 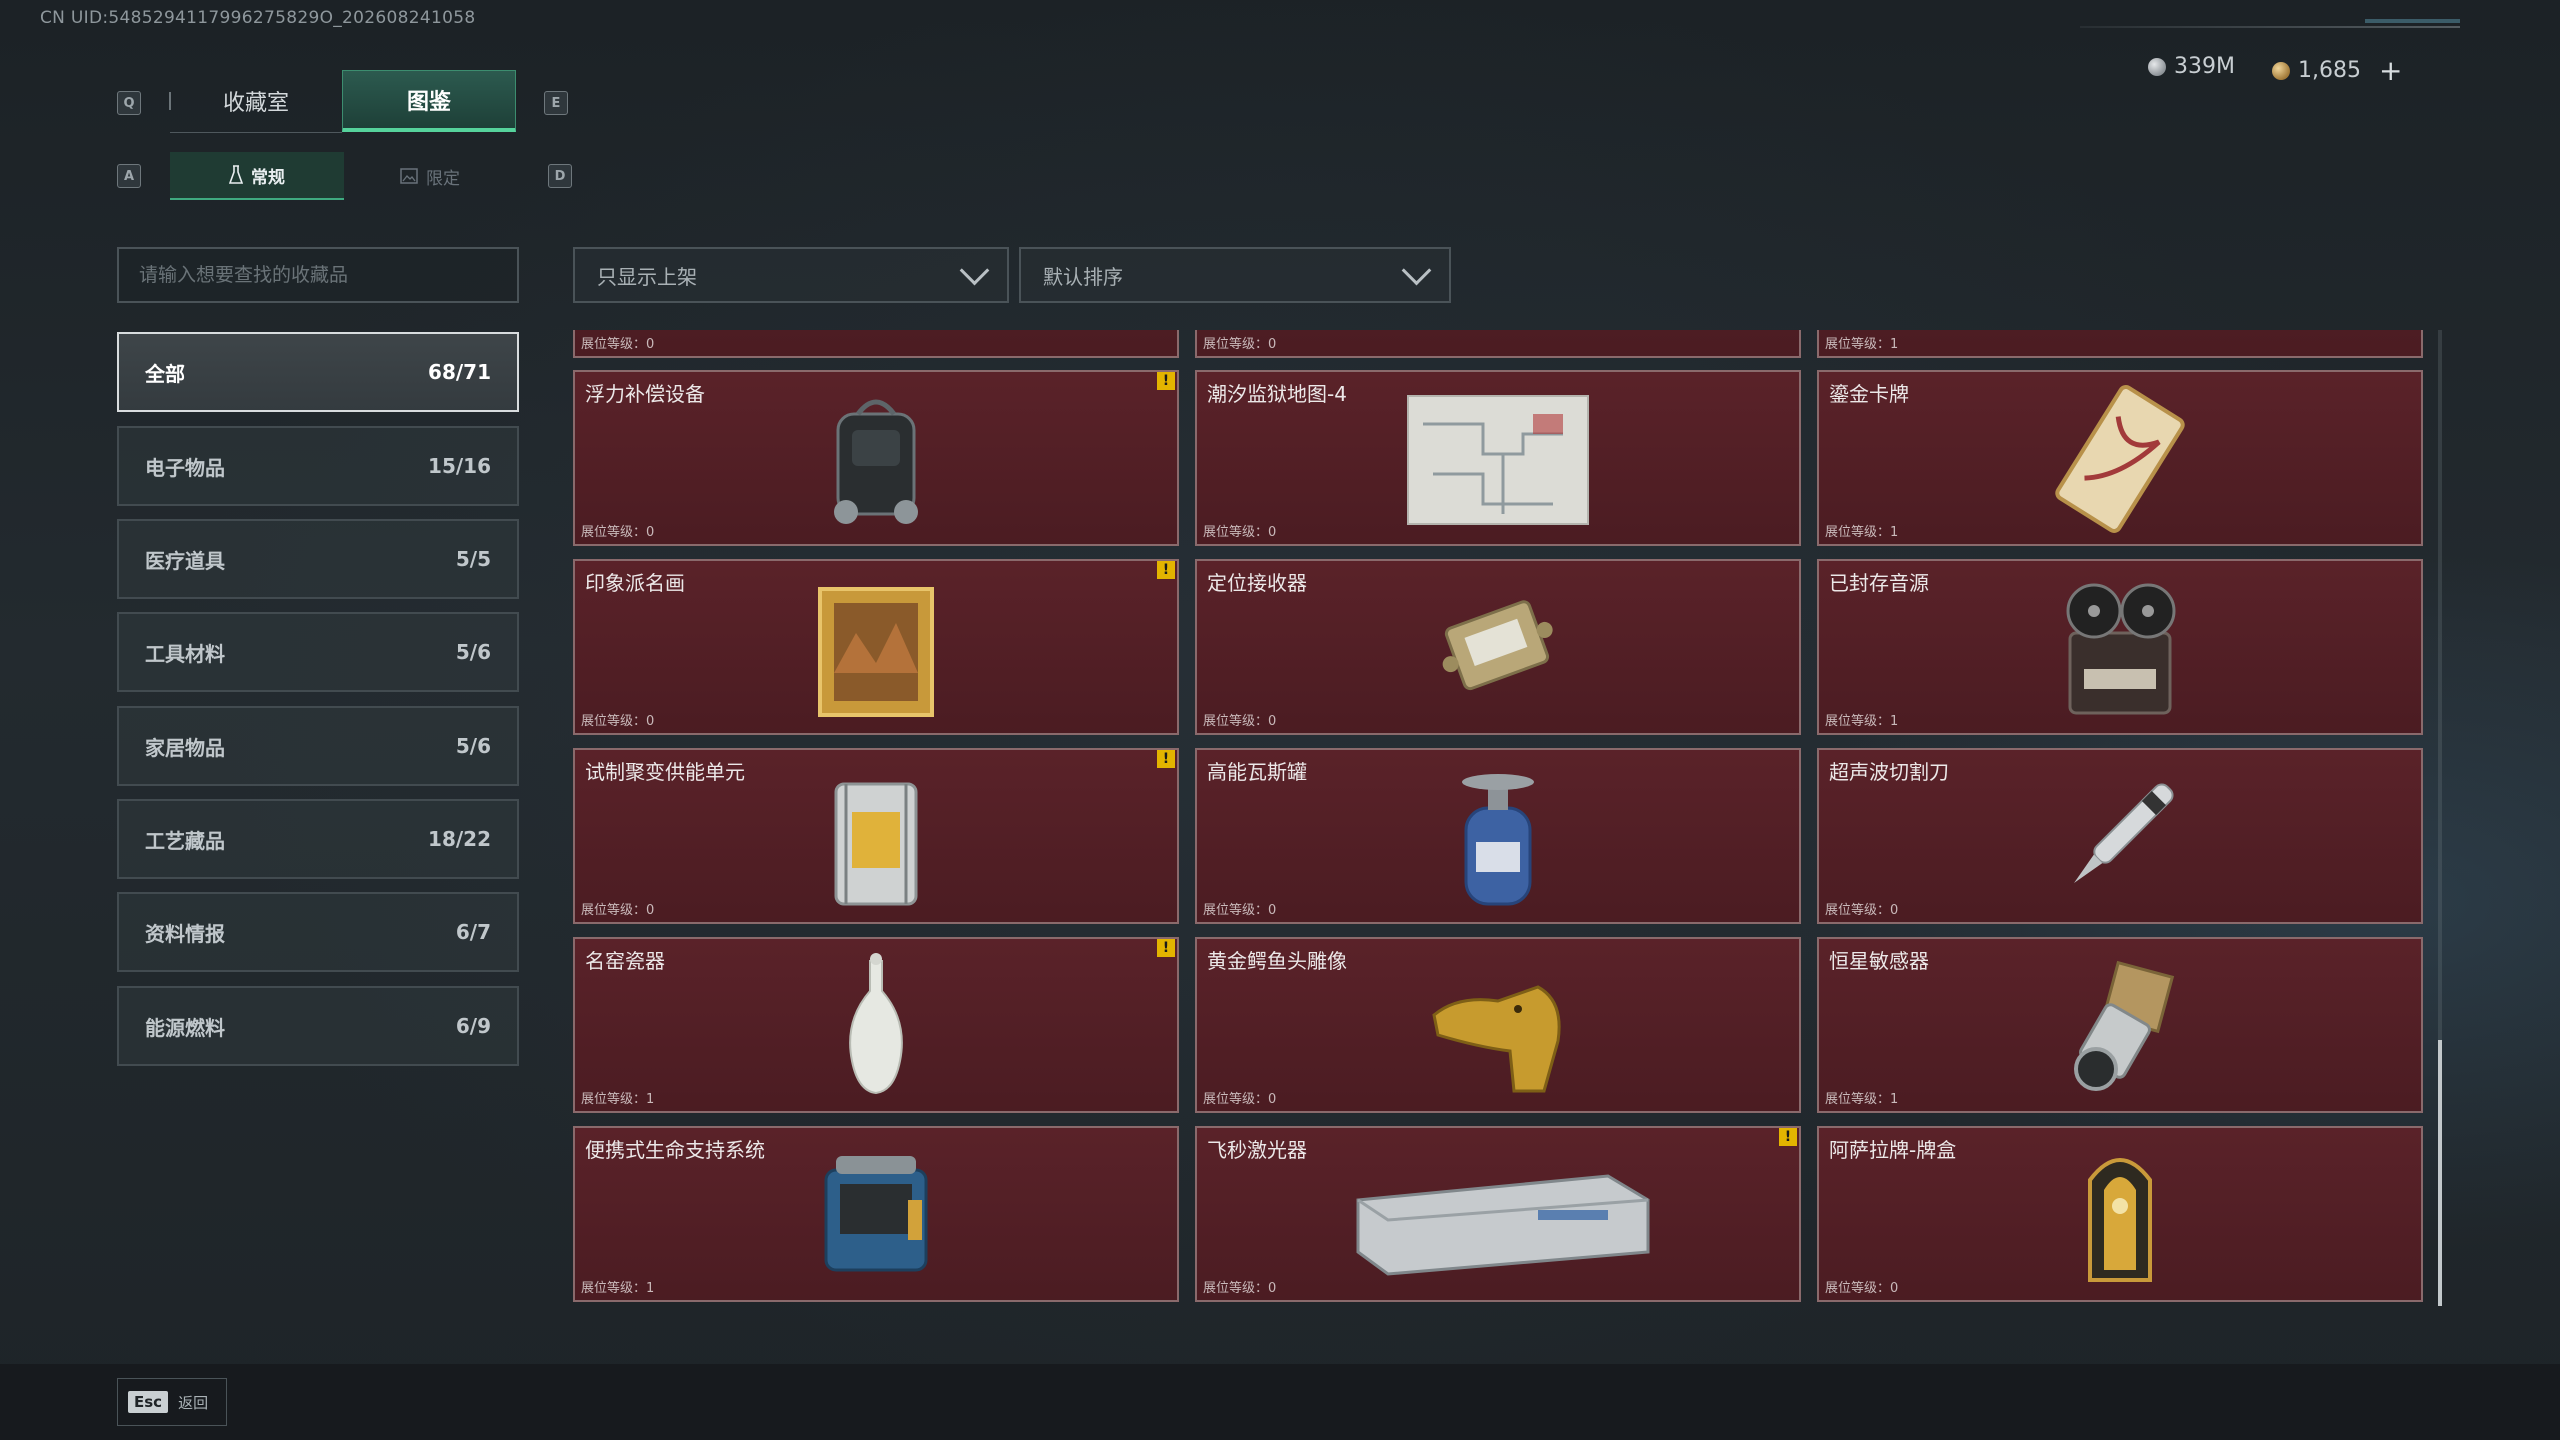 I want to click on subtab-regular-label: 常规, so click(x=268, y=177).